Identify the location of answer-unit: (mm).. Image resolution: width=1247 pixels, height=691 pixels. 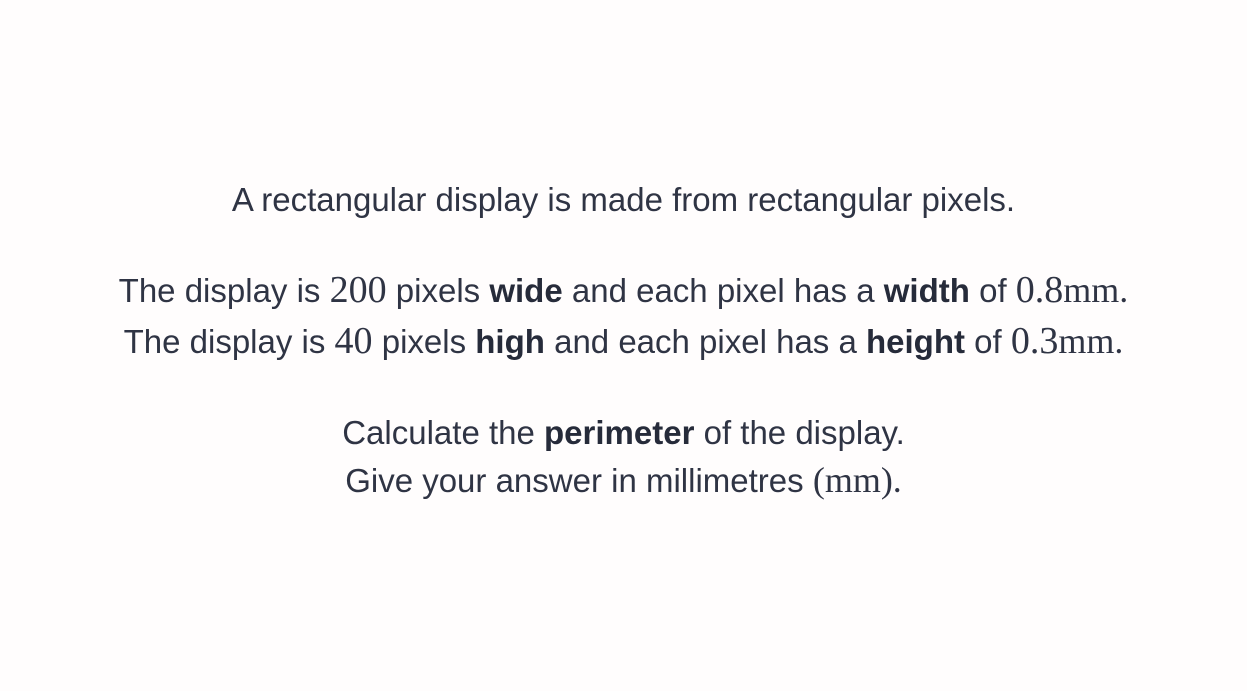
(857, 480).